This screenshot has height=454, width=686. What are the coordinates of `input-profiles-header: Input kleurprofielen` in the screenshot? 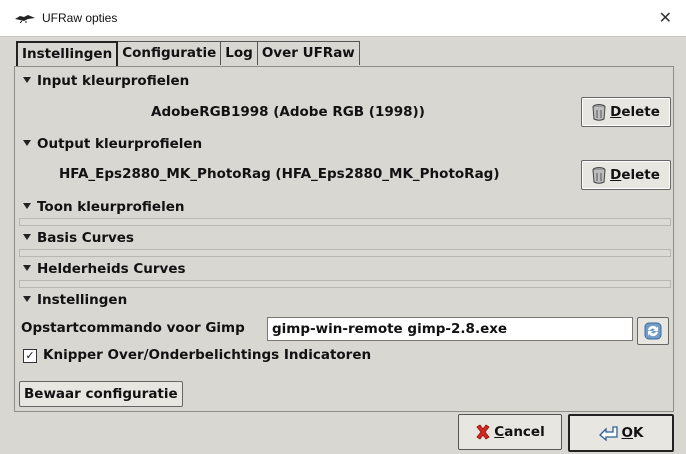 It's located at (113, 81).